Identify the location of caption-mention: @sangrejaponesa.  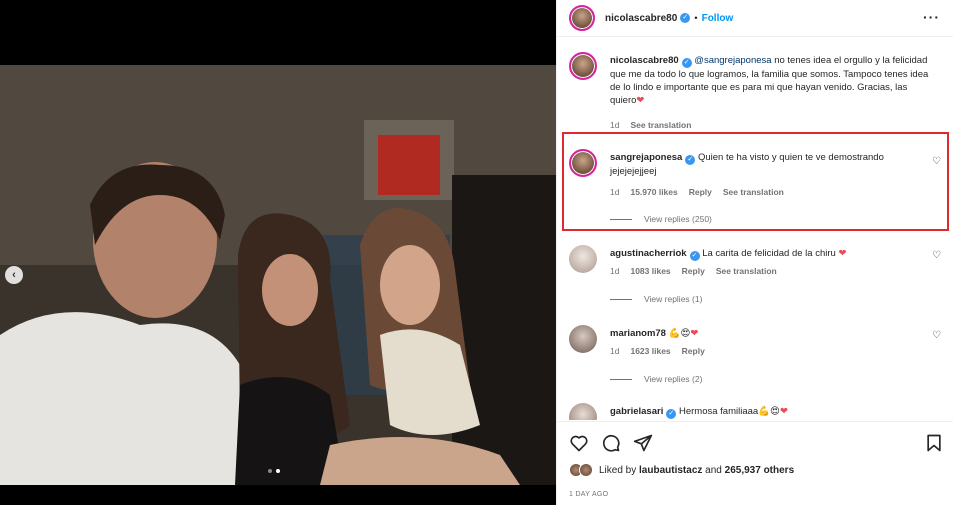
(732, 60).